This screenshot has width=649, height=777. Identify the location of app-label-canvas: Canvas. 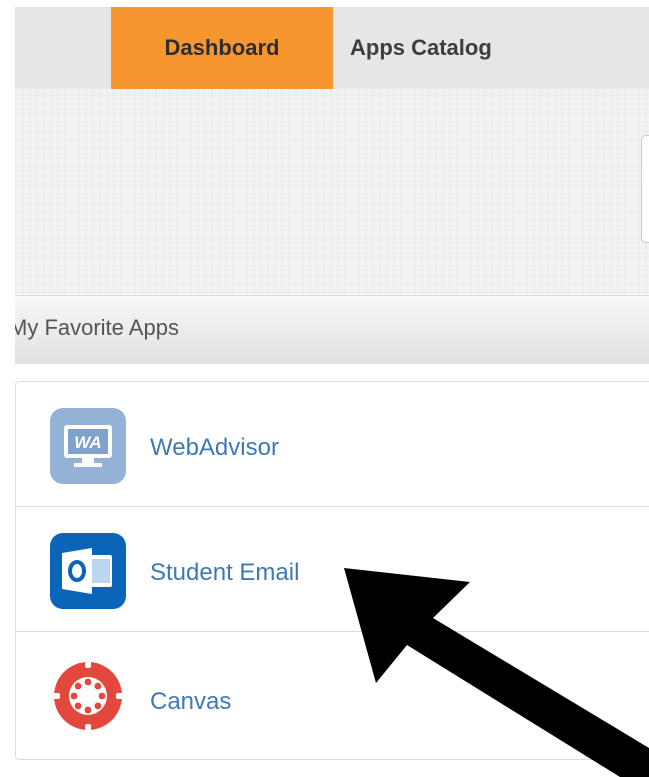
(190, 702).